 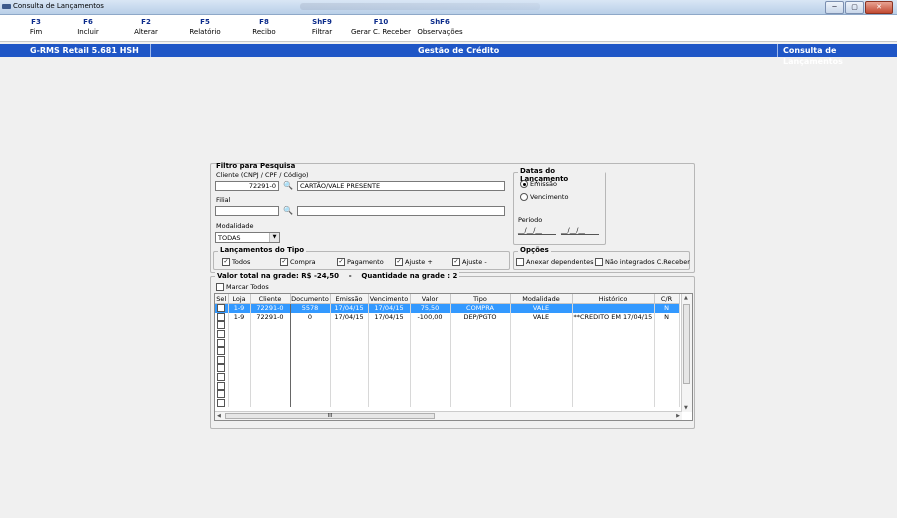 I want to click on column-header: Emissão, so click(x=349, y=299).